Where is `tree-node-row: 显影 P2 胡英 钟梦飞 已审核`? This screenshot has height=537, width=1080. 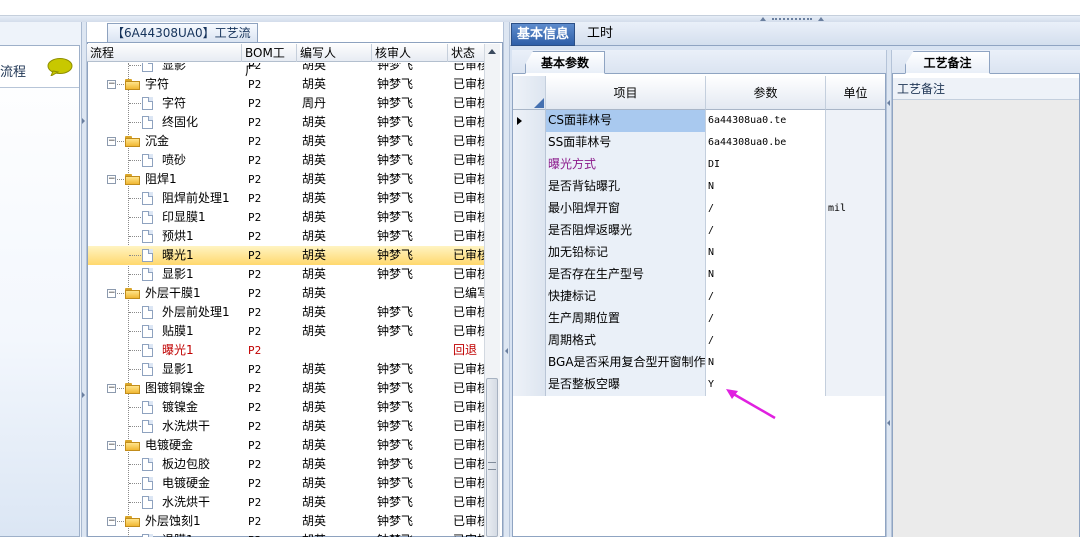 tree-node-row: 显影 P2 胡英 钟梦飞 已审核 is located at coordinates (286, 69).